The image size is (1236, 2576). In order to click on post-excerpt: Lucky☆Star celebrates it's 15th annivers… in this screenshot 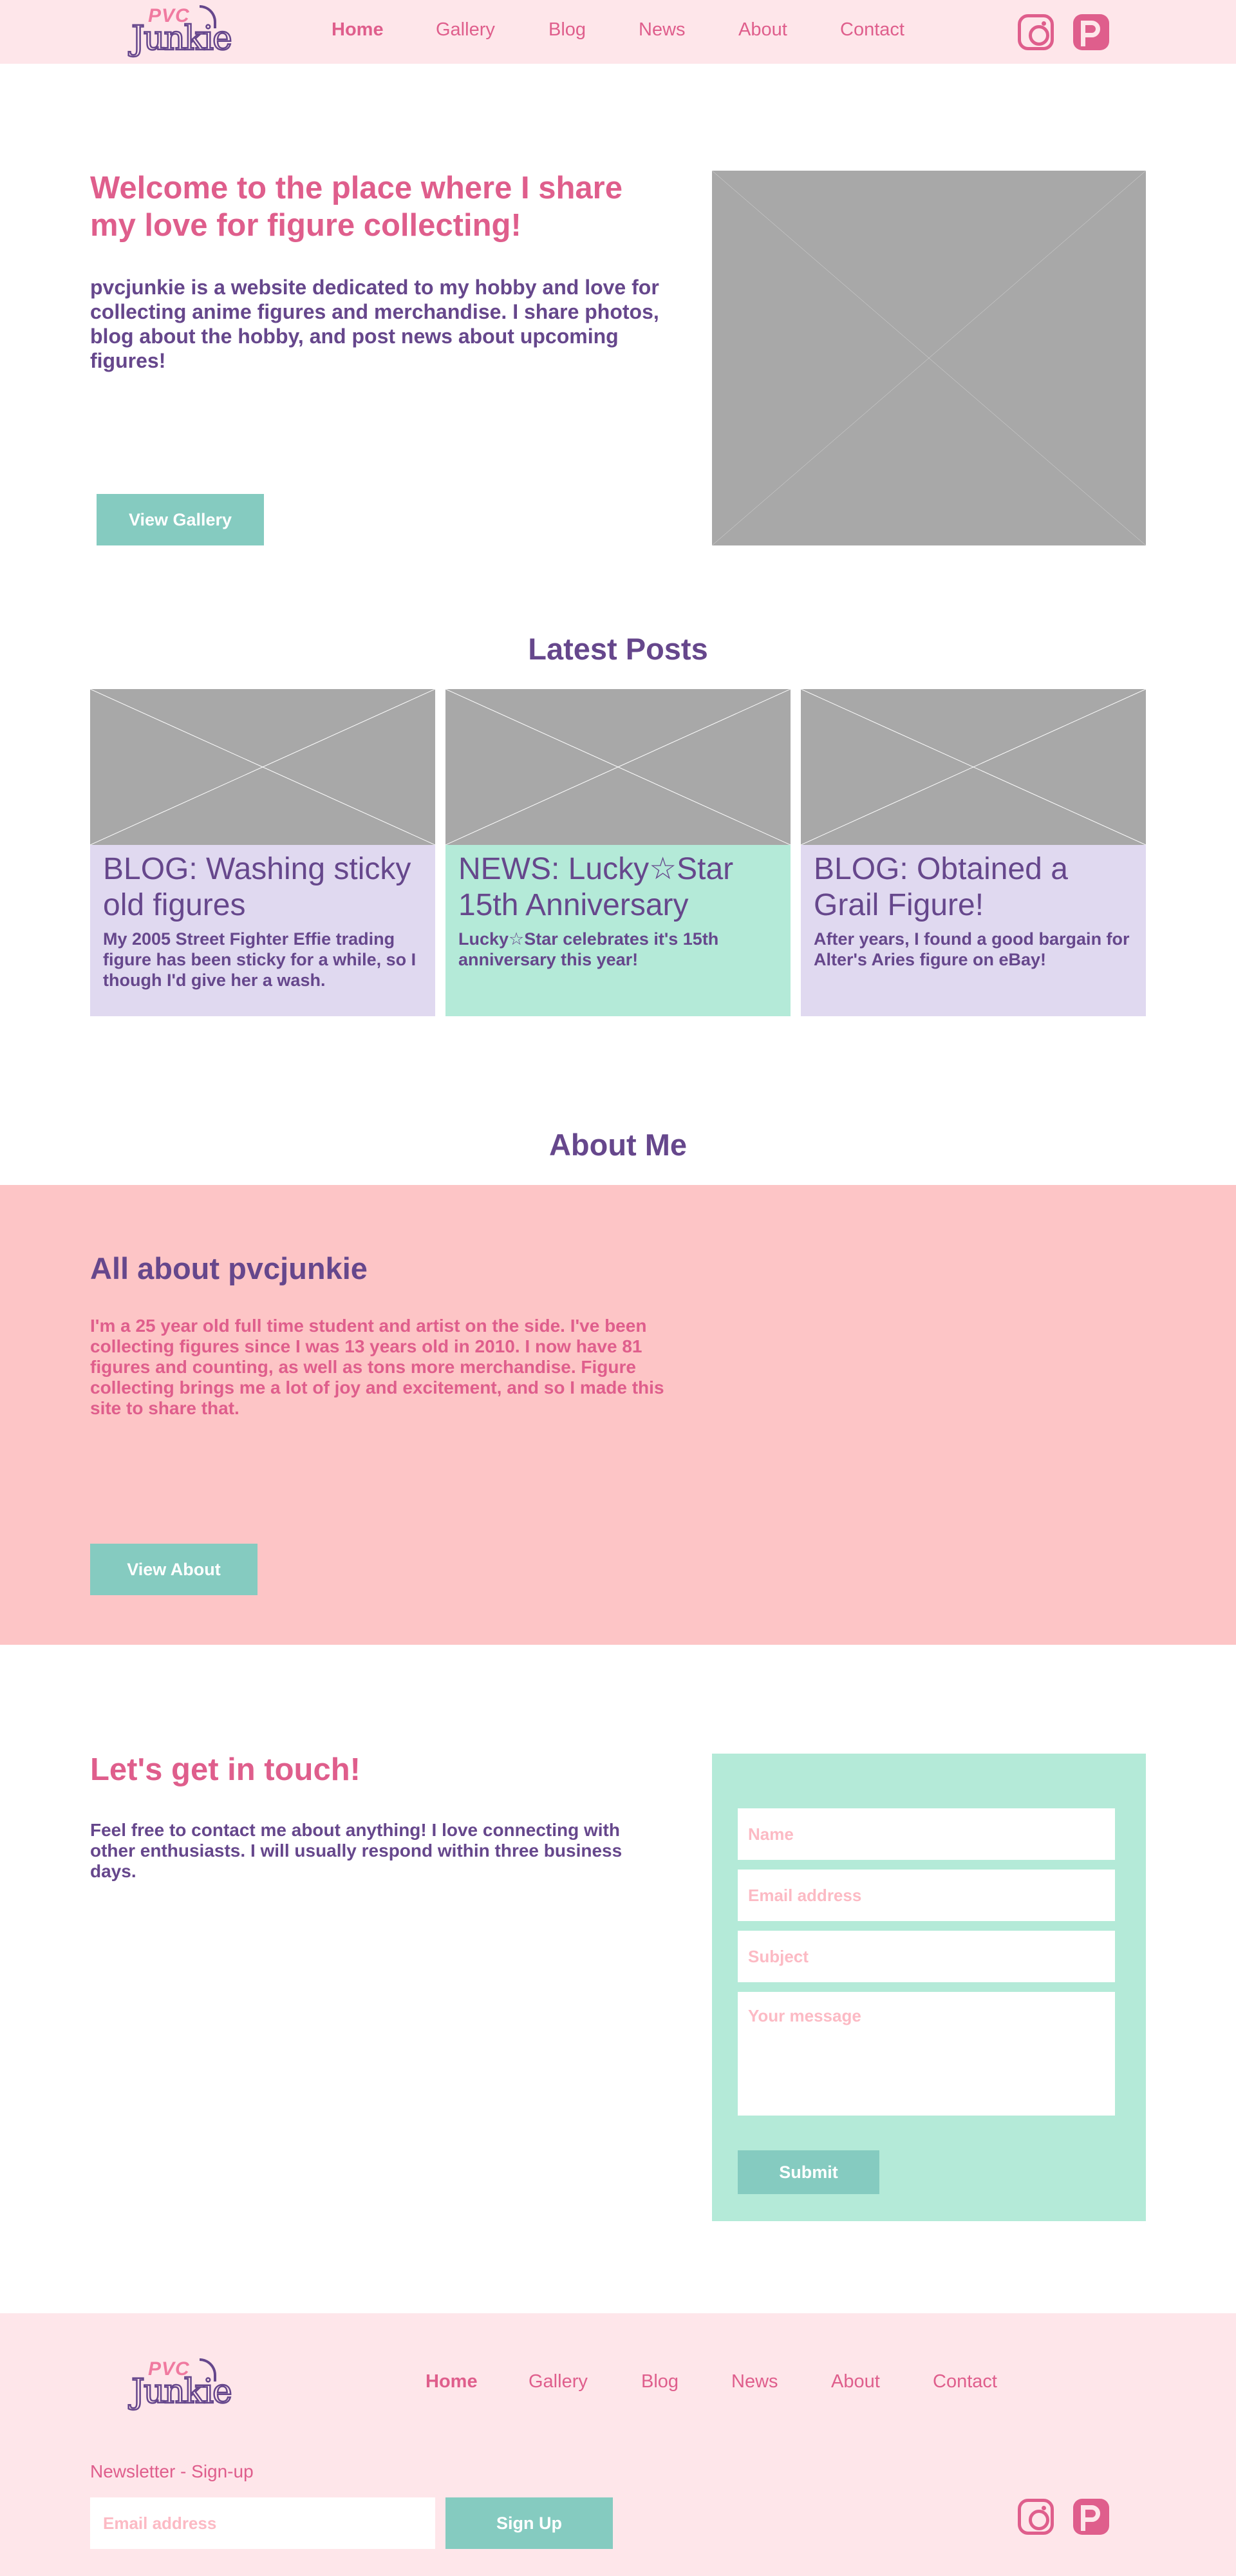, I will do `click(588, 949)`.